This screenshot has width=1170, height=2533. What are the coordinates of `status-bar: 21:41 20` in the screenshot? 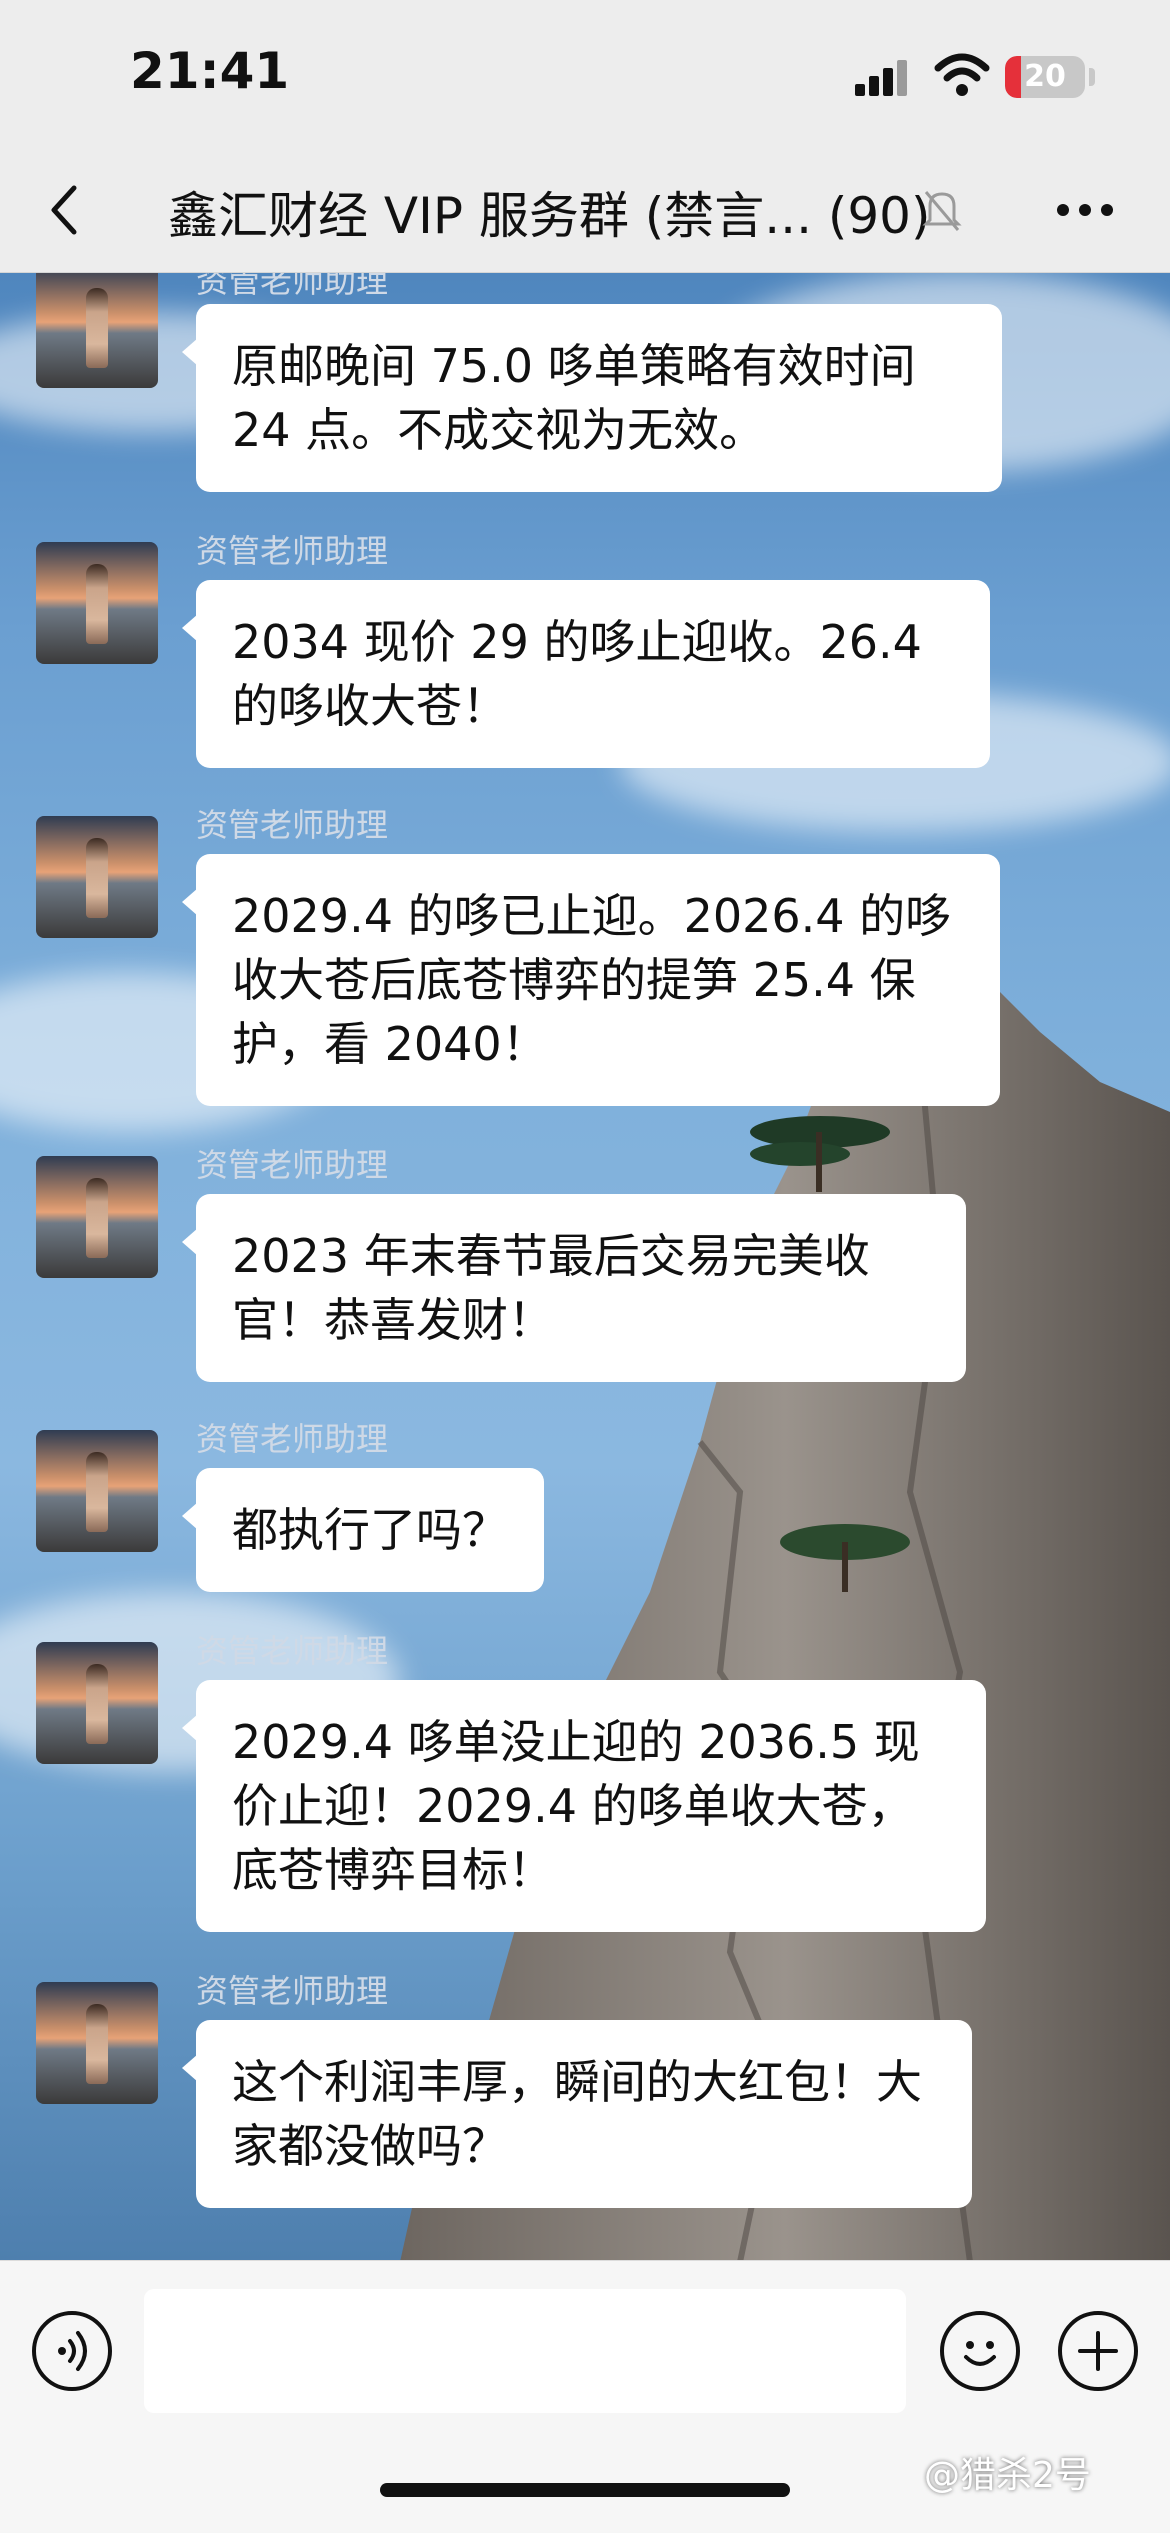 It's located at (585, 75).